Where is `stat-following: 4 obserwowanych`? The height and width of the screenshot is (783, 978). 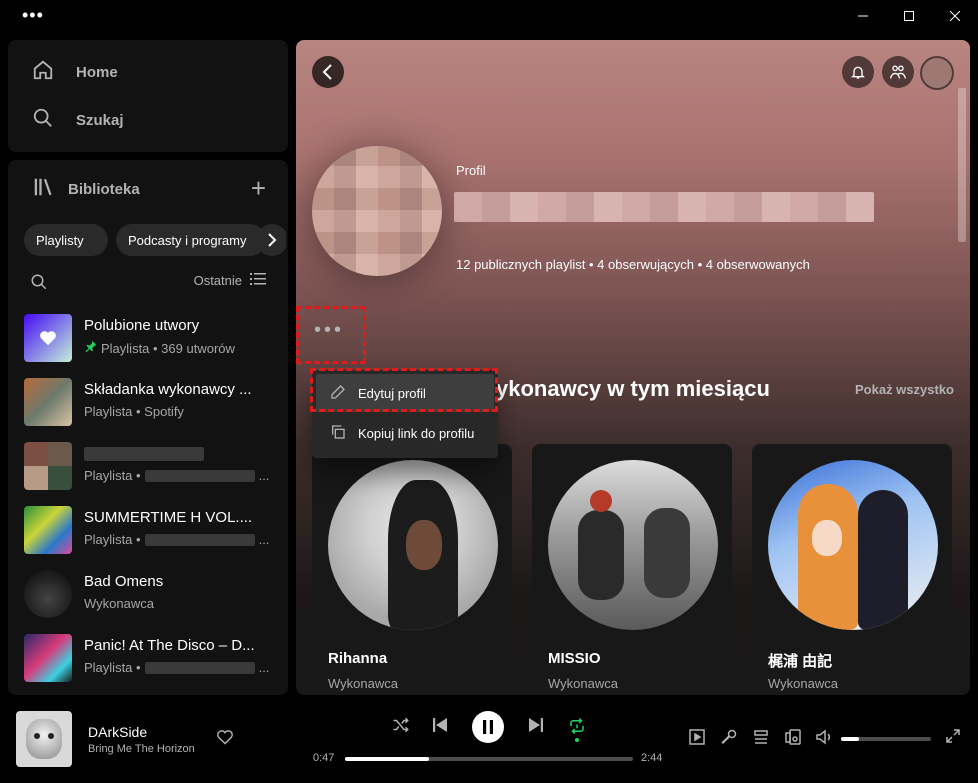 stat-following: 4 obserwowanych is located at coordinates (758, 264).